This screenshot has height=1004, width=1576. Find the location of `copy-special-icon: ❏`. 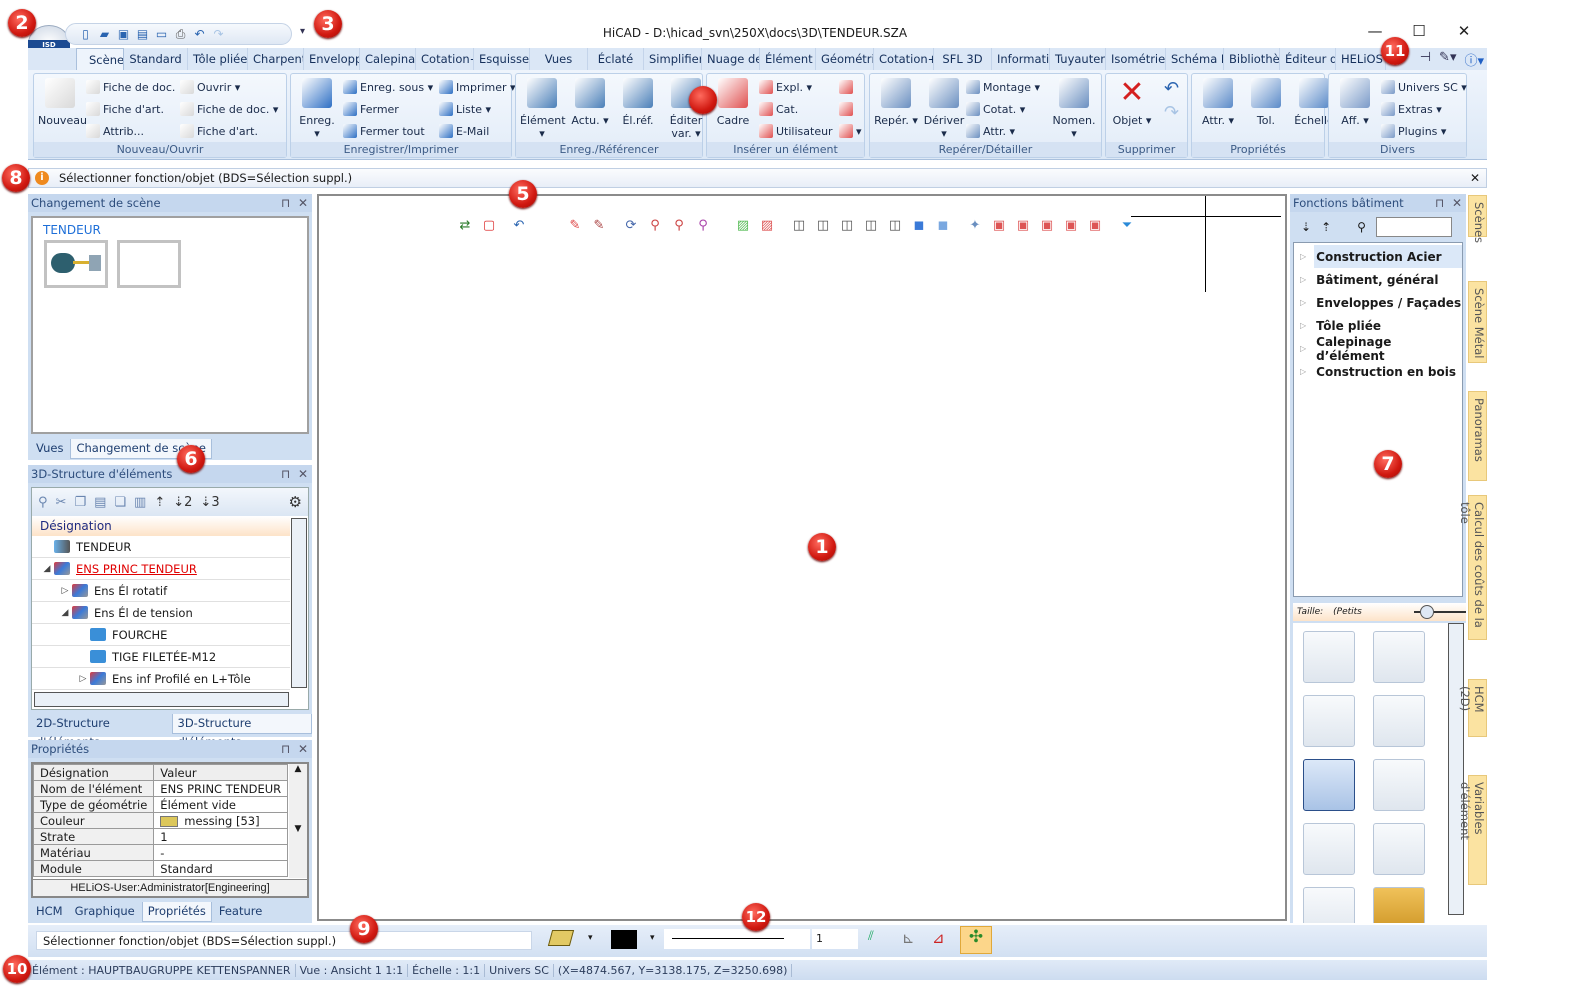

copy-special-icon: ❏ is located at coordinates (120, 502).